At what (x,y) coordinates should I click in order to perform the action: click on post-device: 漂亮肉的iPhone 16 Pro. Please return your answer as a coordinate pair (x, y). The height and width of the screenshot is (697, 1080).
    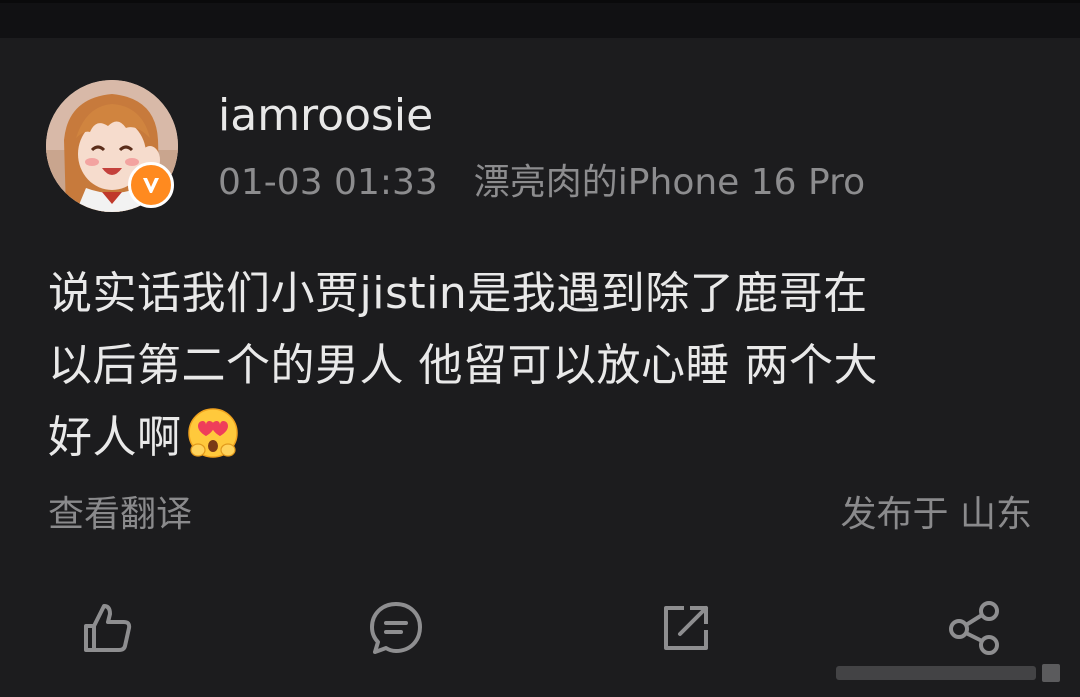
    Looking at the image, I should click on (669, 182).